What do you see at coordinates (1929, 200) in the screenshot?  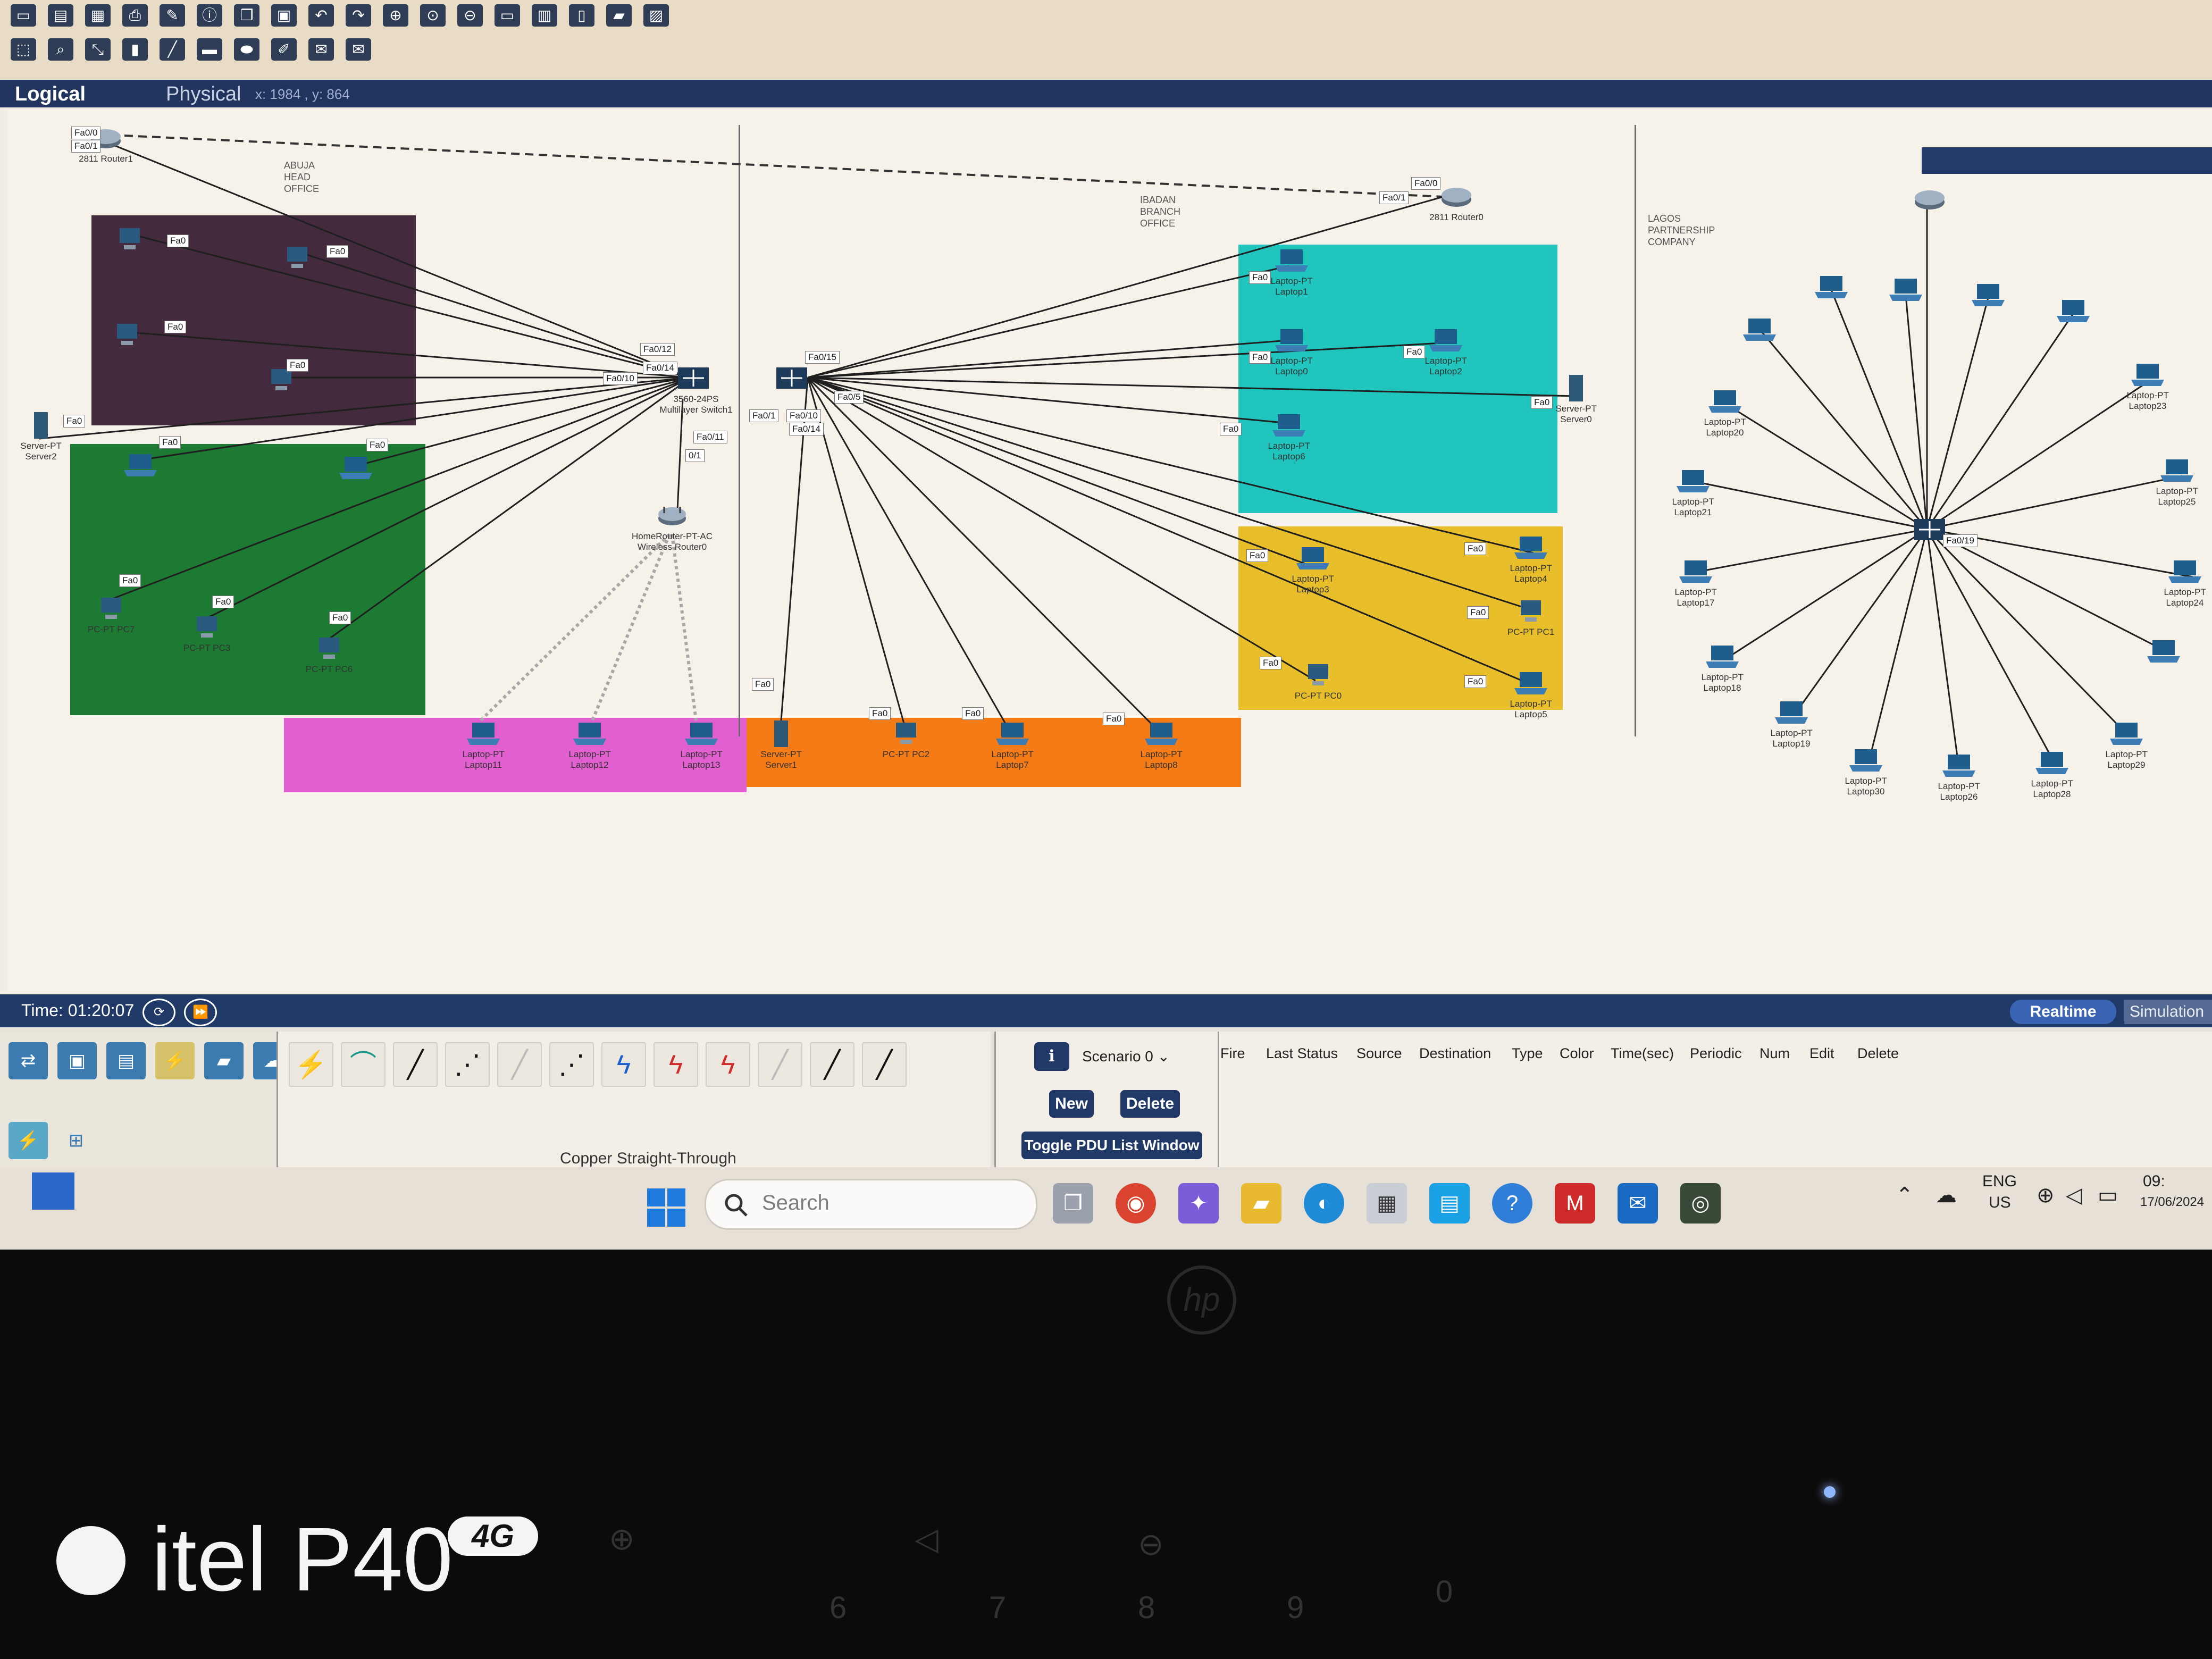 I see `router-lagos` at bounding box center [1929, 200].